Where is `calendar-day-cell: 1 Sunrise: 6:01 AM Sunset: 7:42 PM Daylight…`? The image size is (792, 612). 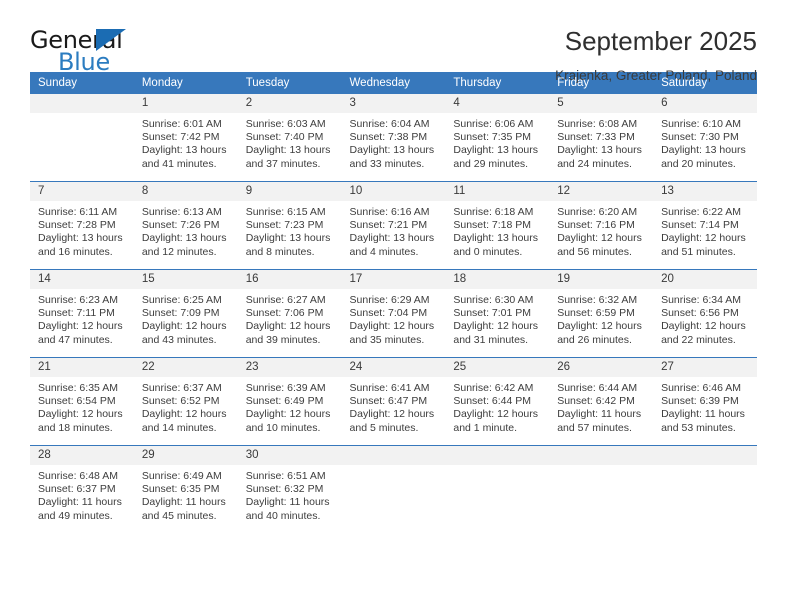 calendar-day-cell: 1 Sunrise: 6:01 AM Sunset: 7:42 PM Daylight… is located at coordinates (185, 138).